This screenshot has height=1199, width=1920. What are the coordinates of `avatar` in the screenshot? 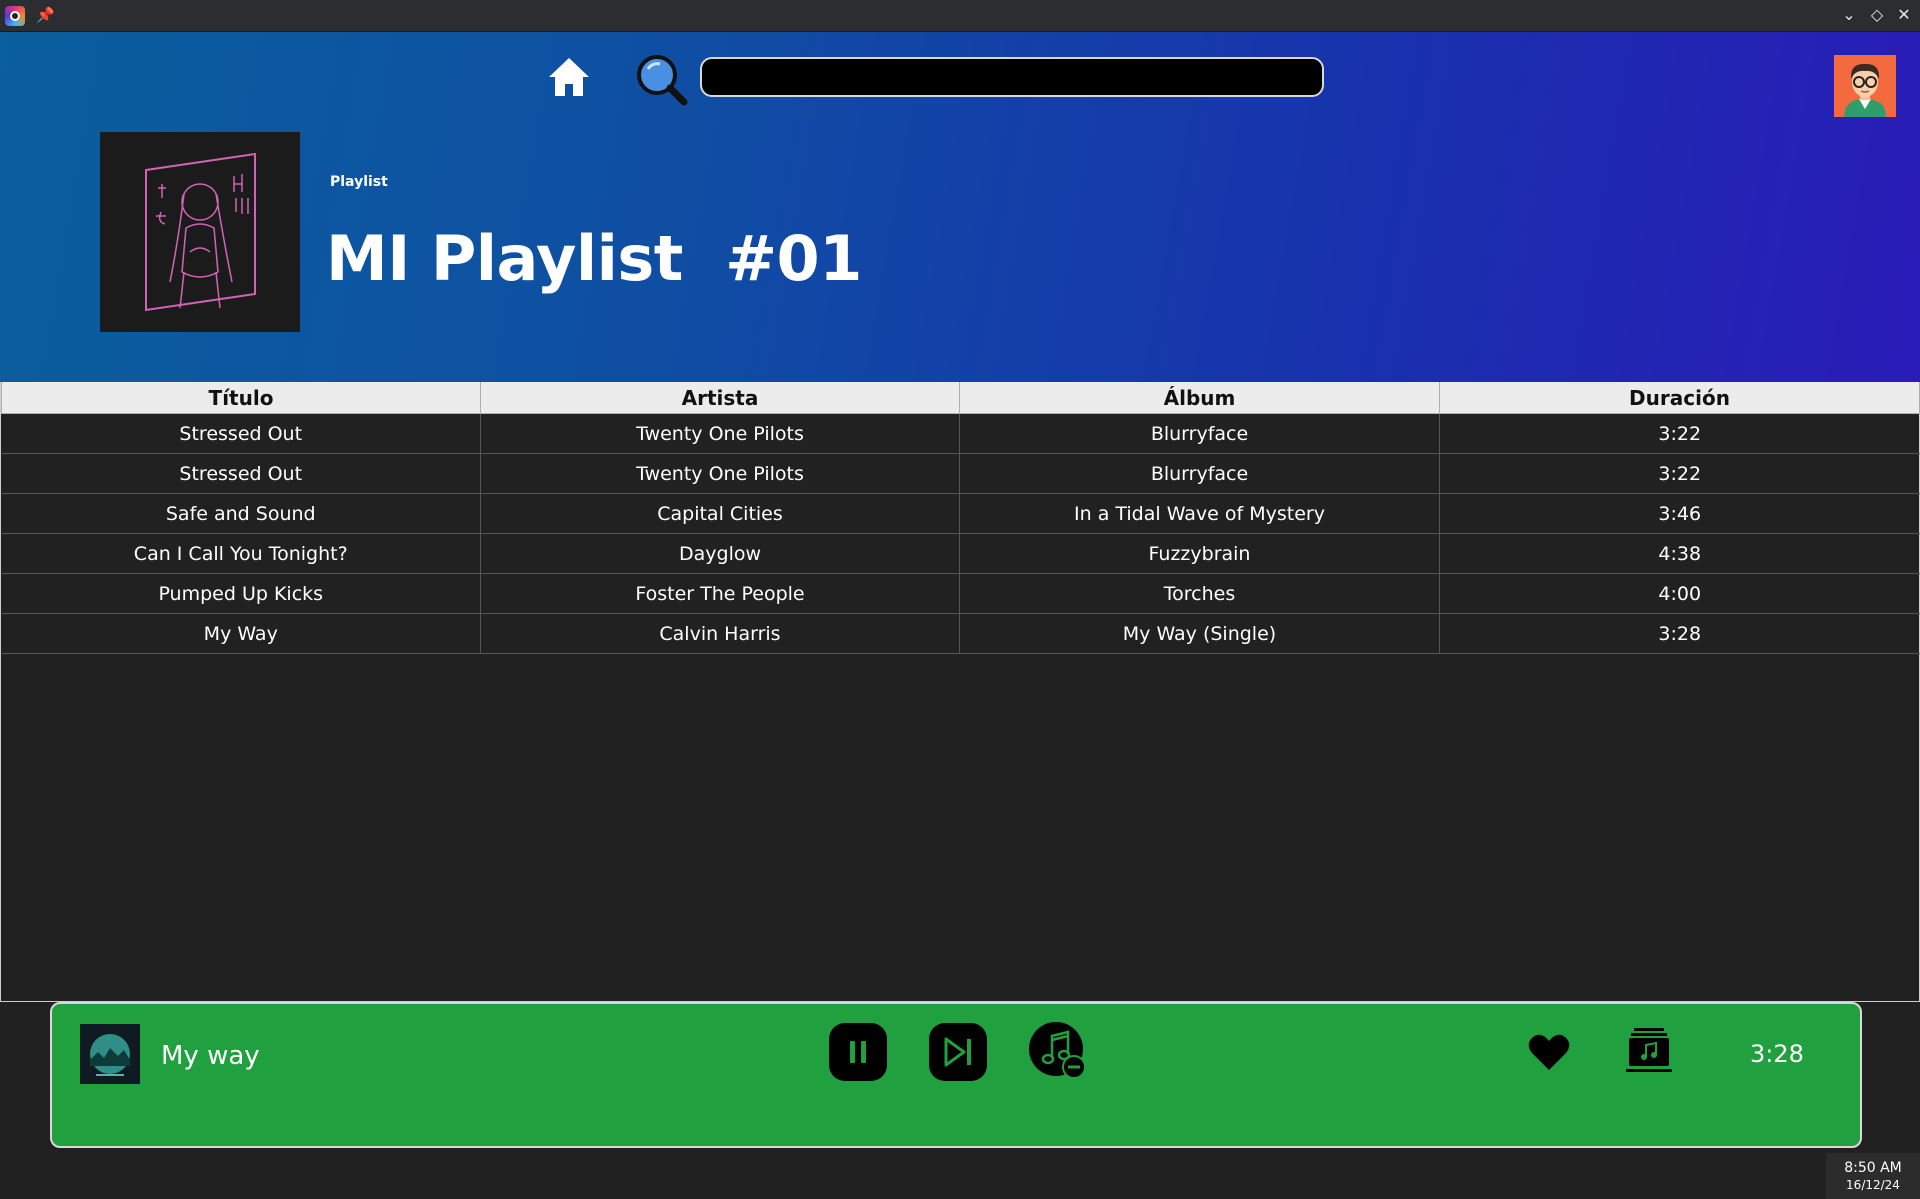 It's located at (1865, 86).